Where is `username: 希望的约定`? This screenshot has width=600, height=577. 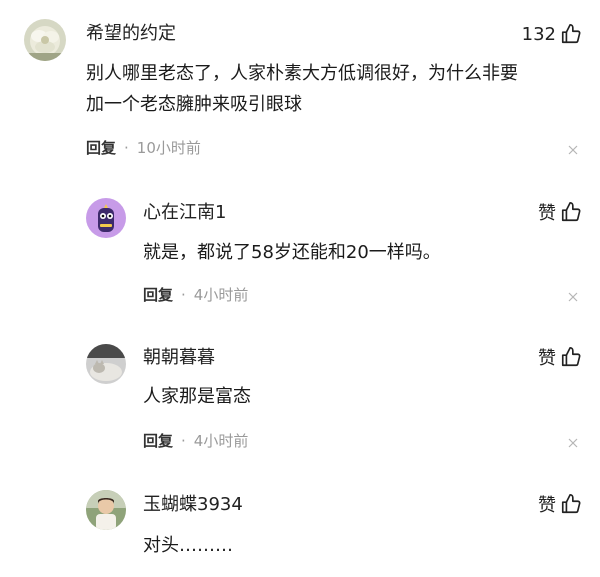
username: 希望的约定 is located at coordinates (131, 34).